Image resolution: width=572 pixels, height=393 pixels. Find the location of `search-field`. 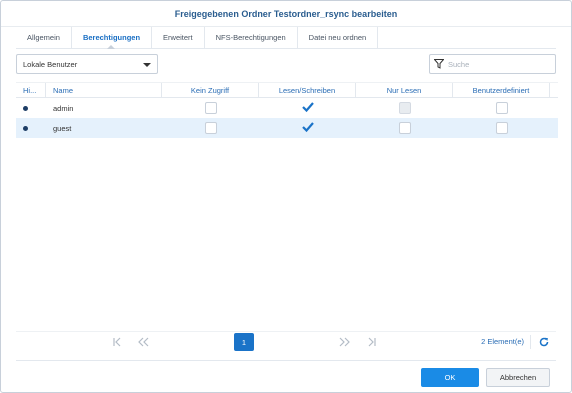

search-field is located at coordinates (492, 64).